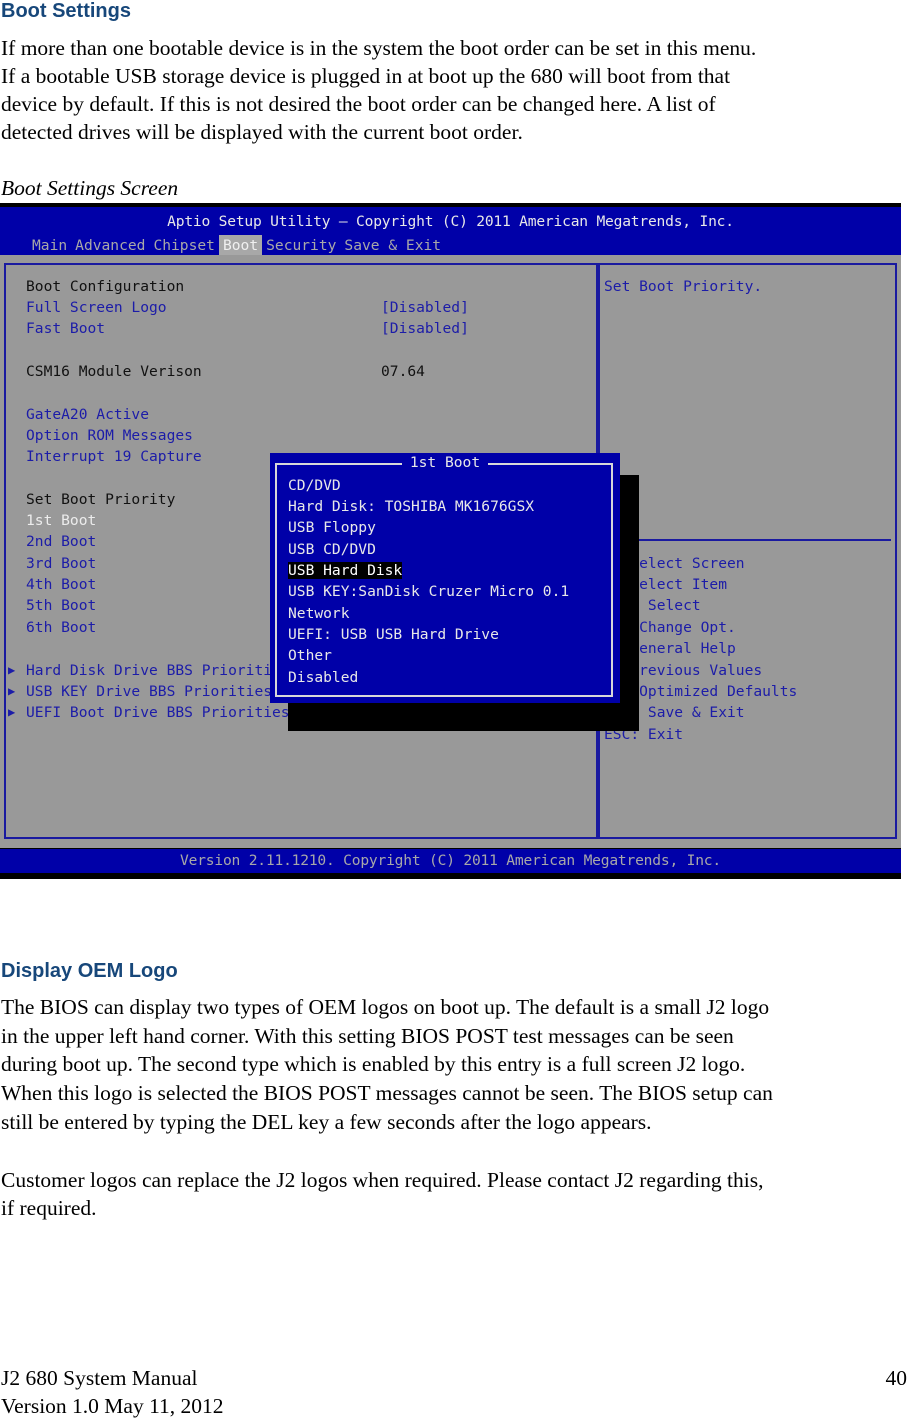 Image resolution: width=907 pixels, height=1419 pixels. What do you see at coordinates (247, 307) in the screenshot?
I see `option-full-screen-logo: Full Screen Logo [Disabled]` at bounding box center [247, 307].